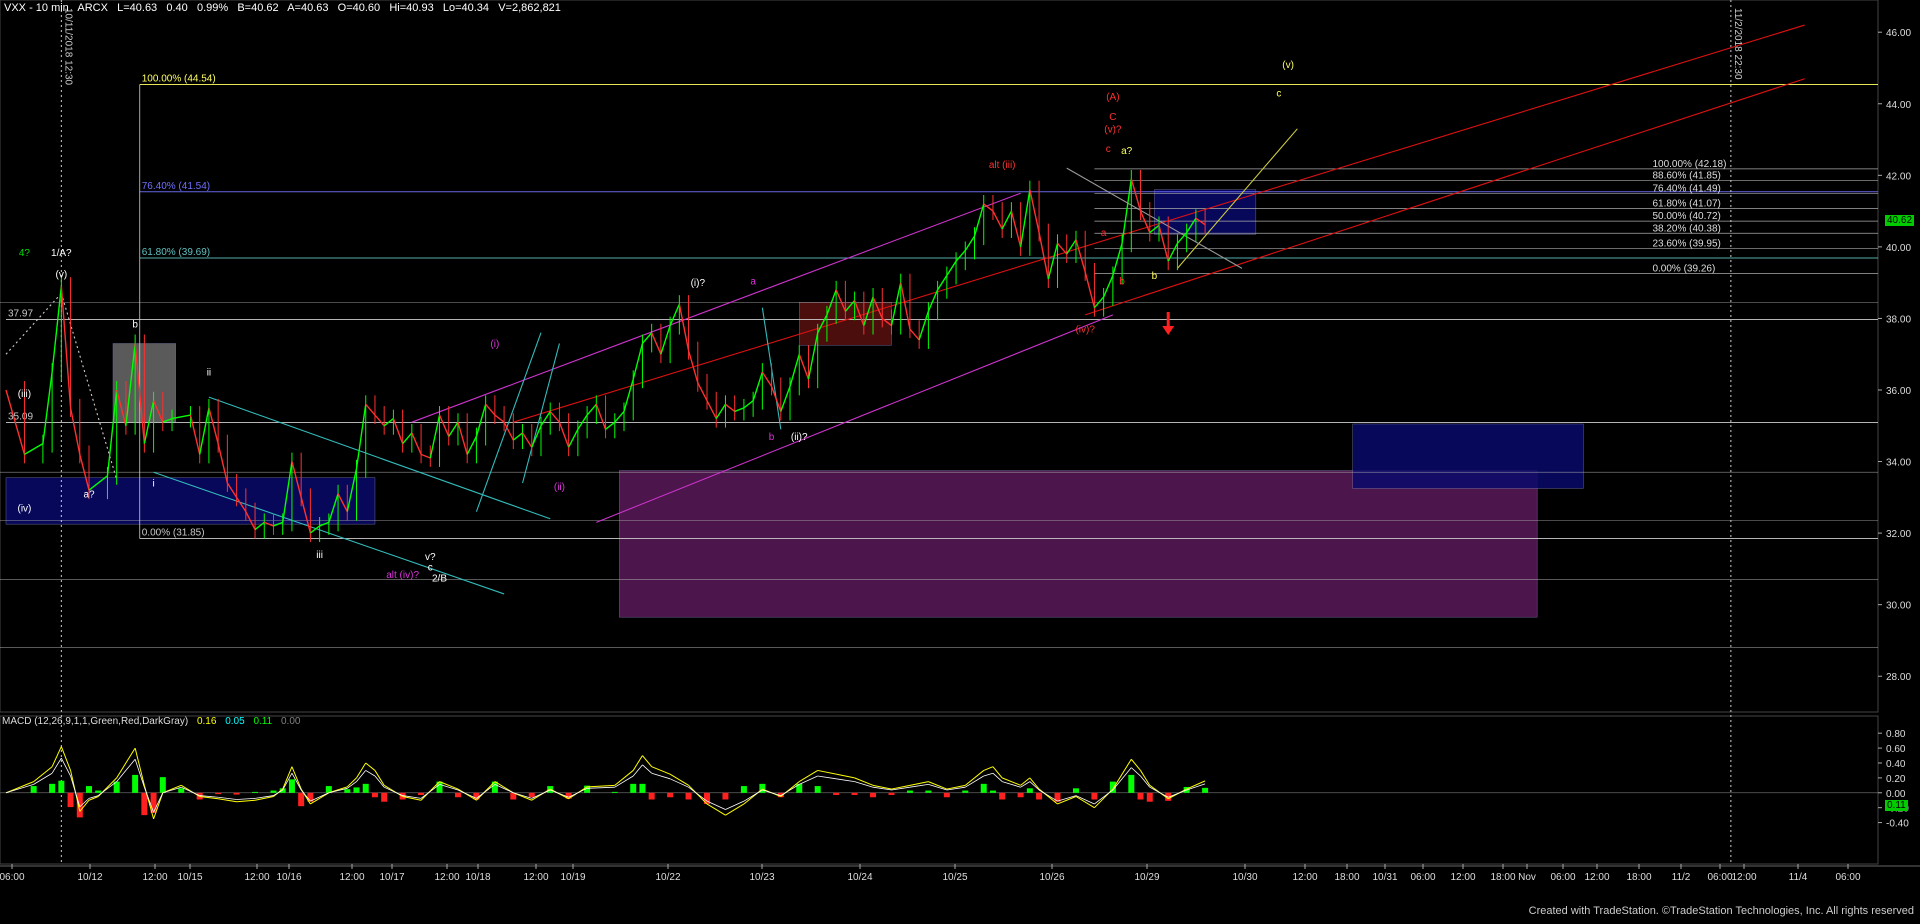  Describe the element at coordinates (1719, 877) in the screenshot. I see `xtick-label-30: 06:00` at that location.